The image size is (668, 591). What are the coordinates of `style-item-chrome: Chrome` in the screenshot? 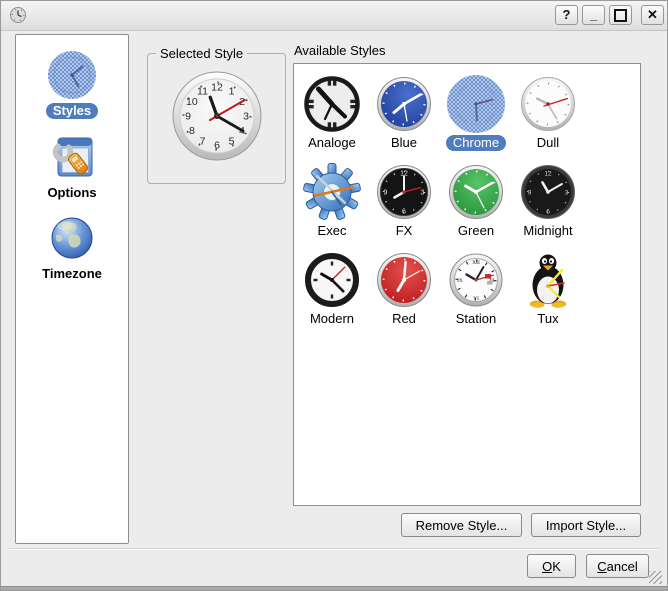 It's located at (476, 115).